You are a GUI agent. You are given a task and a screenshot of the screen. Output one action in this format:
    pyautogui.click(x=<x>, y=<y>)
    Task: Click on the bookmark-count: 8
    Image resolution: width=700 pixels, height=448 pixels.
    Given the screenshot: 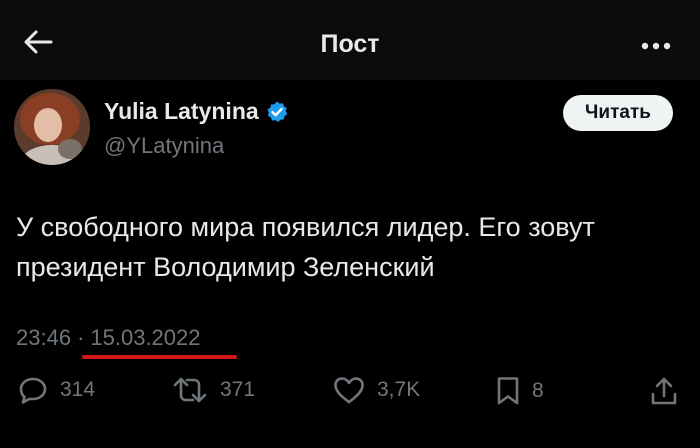 What is the action you would take?
    pyautogui.click(x=538, y=390)
    